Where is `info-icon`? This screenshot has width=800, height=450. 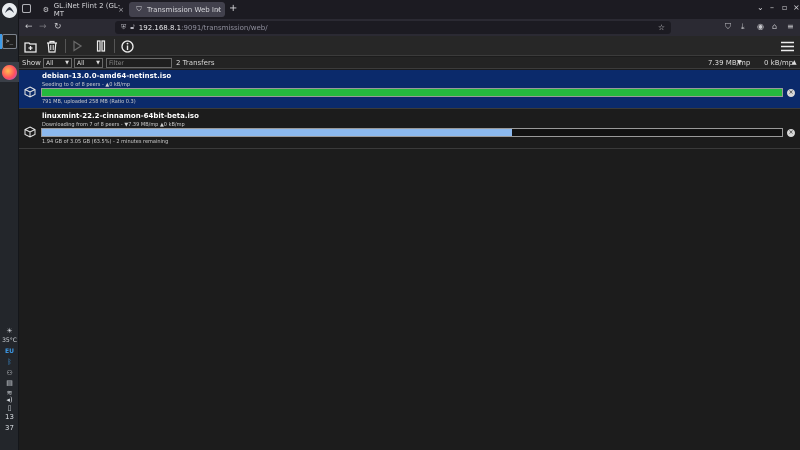
info-icon is located at coordinates (127, 46).